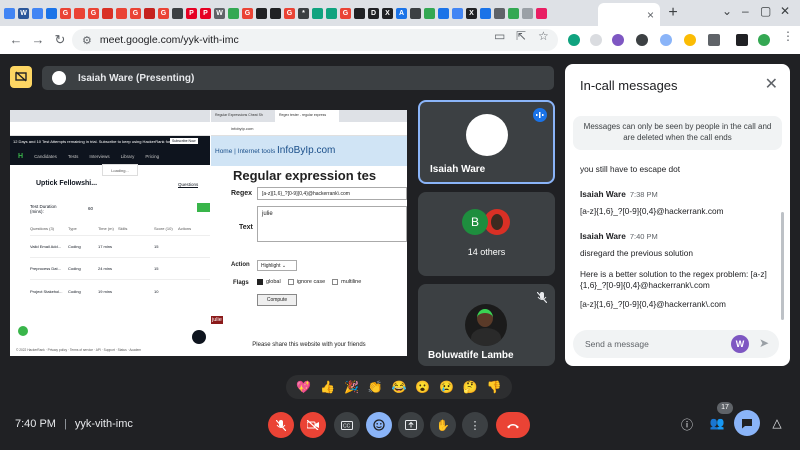  I want to click on send-icon: ➤, so click(764, 343).